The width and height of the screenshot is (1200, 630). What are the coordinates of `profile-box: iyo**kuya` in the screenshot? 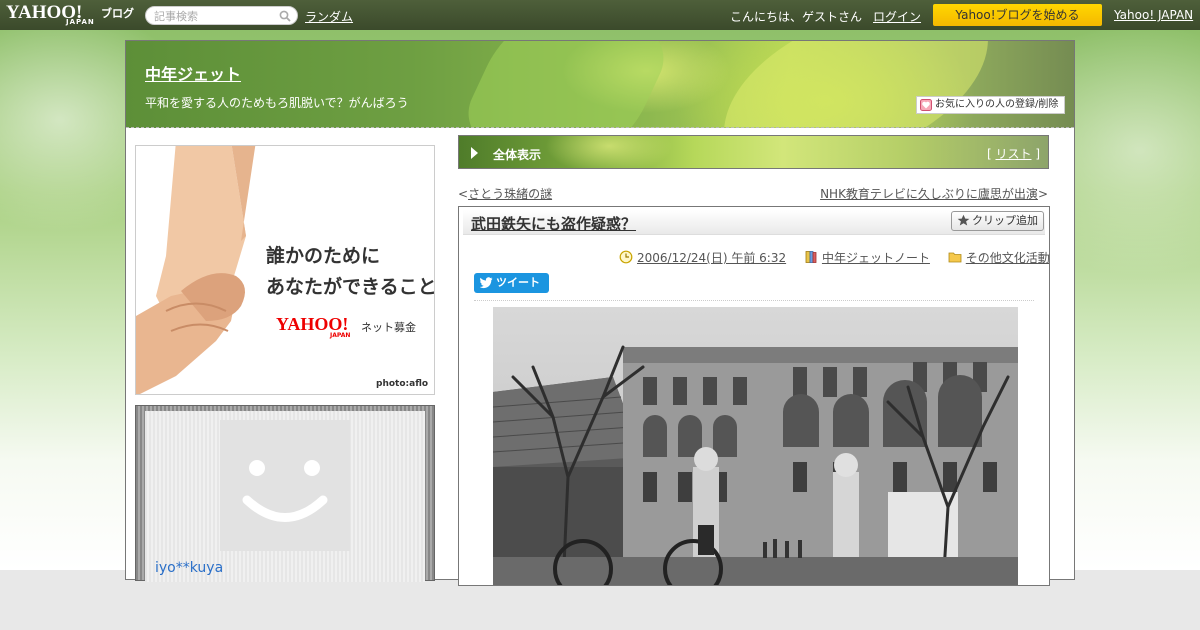 It's located at (285, 493).